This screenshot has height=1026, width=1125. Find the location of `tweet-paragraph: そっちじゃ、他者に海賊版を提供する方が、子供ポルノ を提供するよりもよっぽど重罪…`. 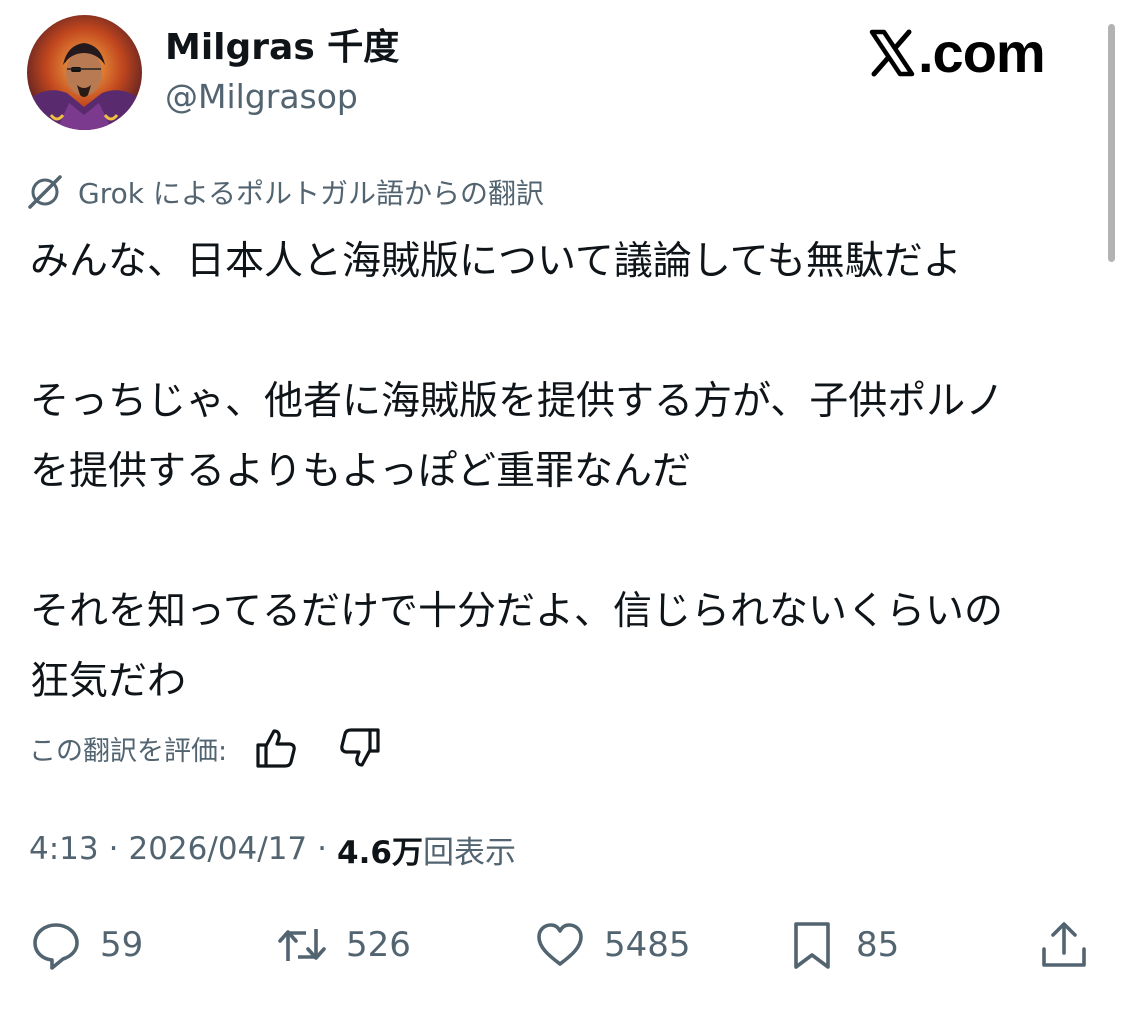

tweet-paragraph: そっちじゃ、他者に海賊版を提供する方が、子供ポルノ を提供するよりもよっぽど重罪… is located at coordinates (517, 436).